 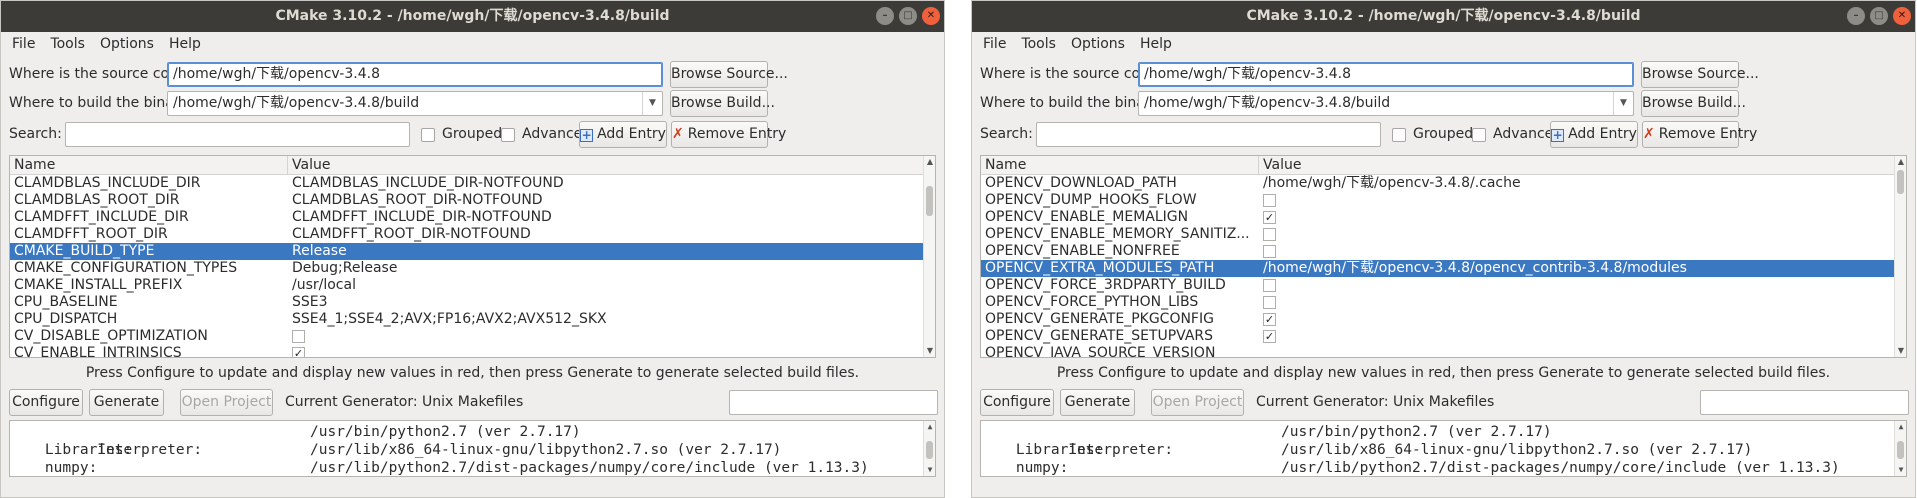 I want to click on entry-value: /usr/local, so click(x=611, y=285).